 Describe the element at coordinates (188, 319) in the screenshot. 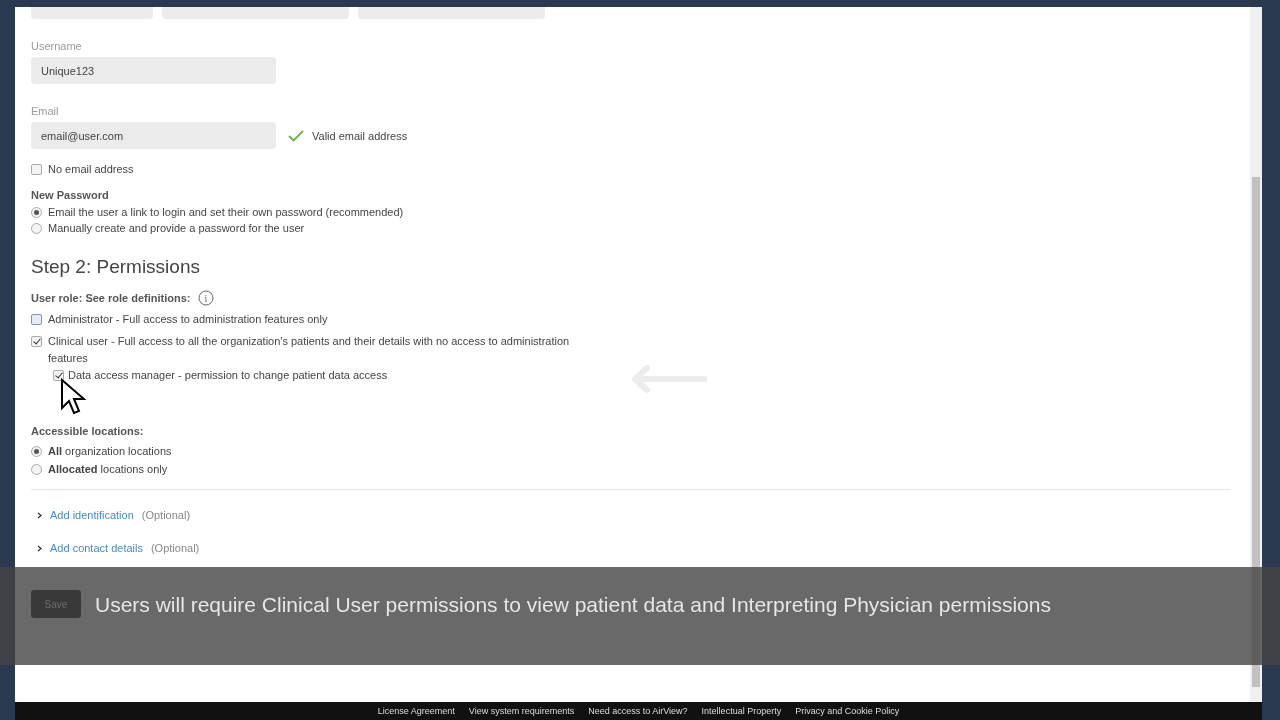

I see `checkbox-label: Administrator - Full access to administration features only` at that location.